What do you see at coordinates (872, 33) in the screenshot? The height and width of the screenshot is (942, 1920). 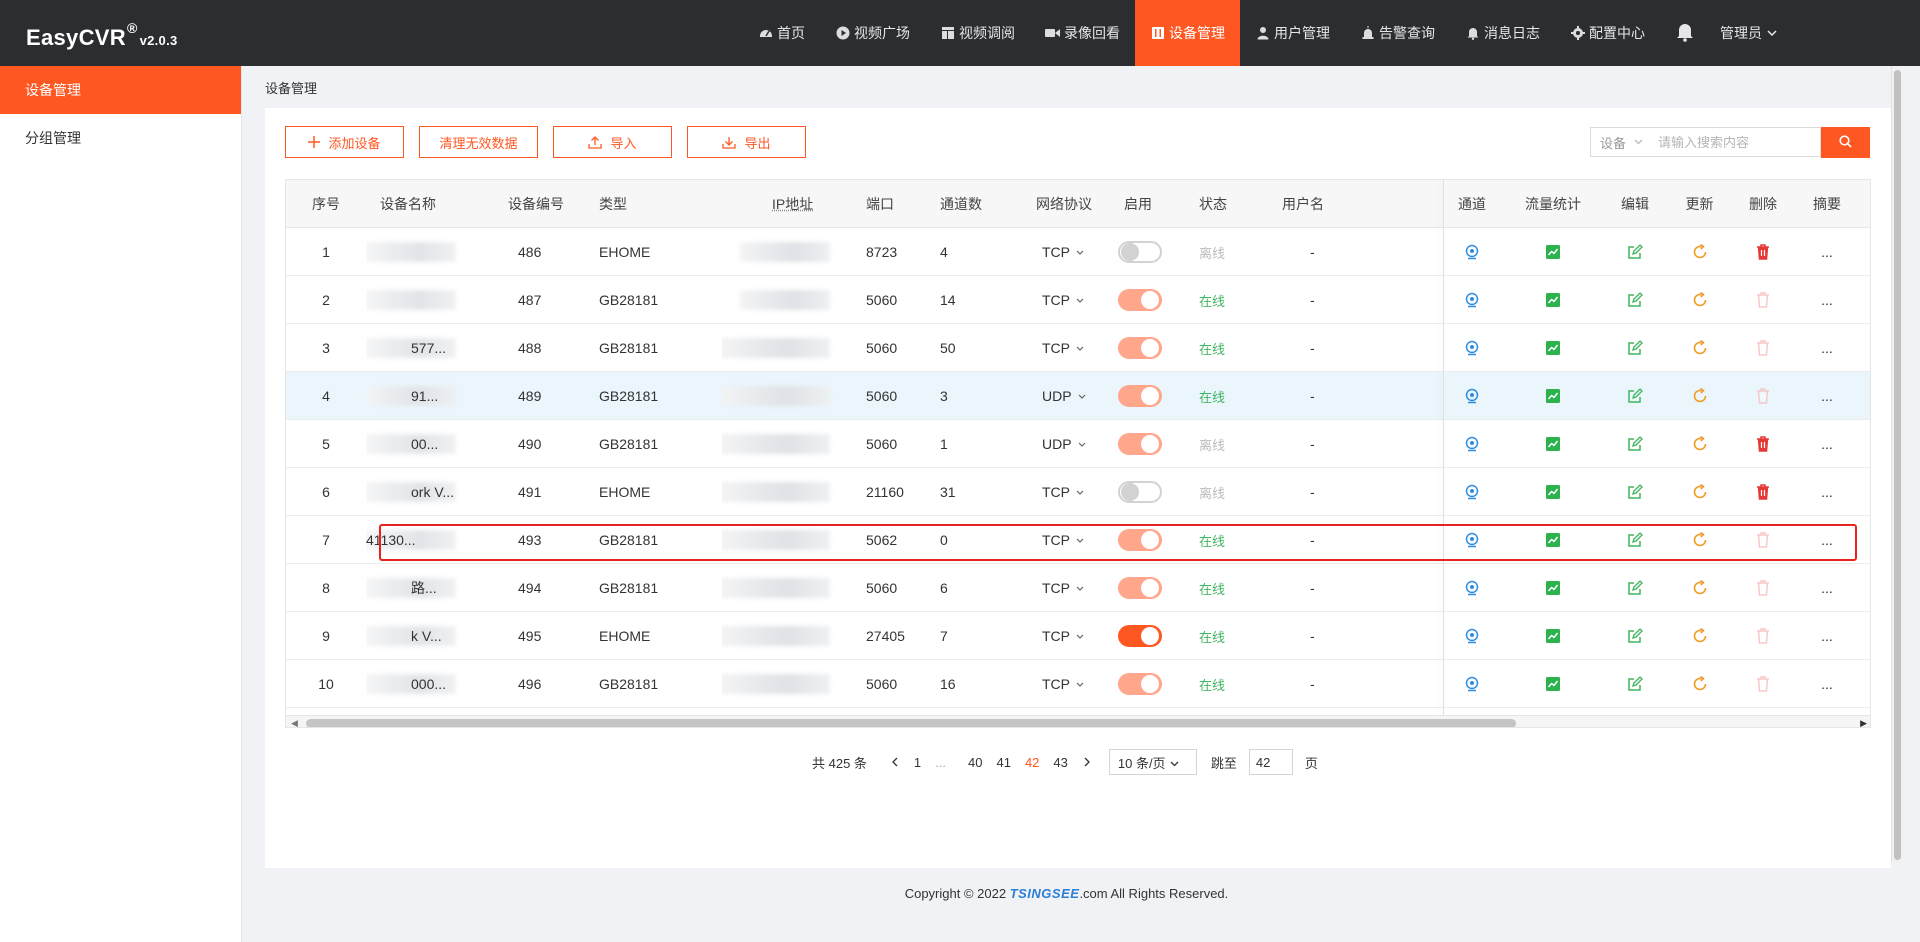 I see `nav-video-square: 视频广场` at bounding box center [872, 33].